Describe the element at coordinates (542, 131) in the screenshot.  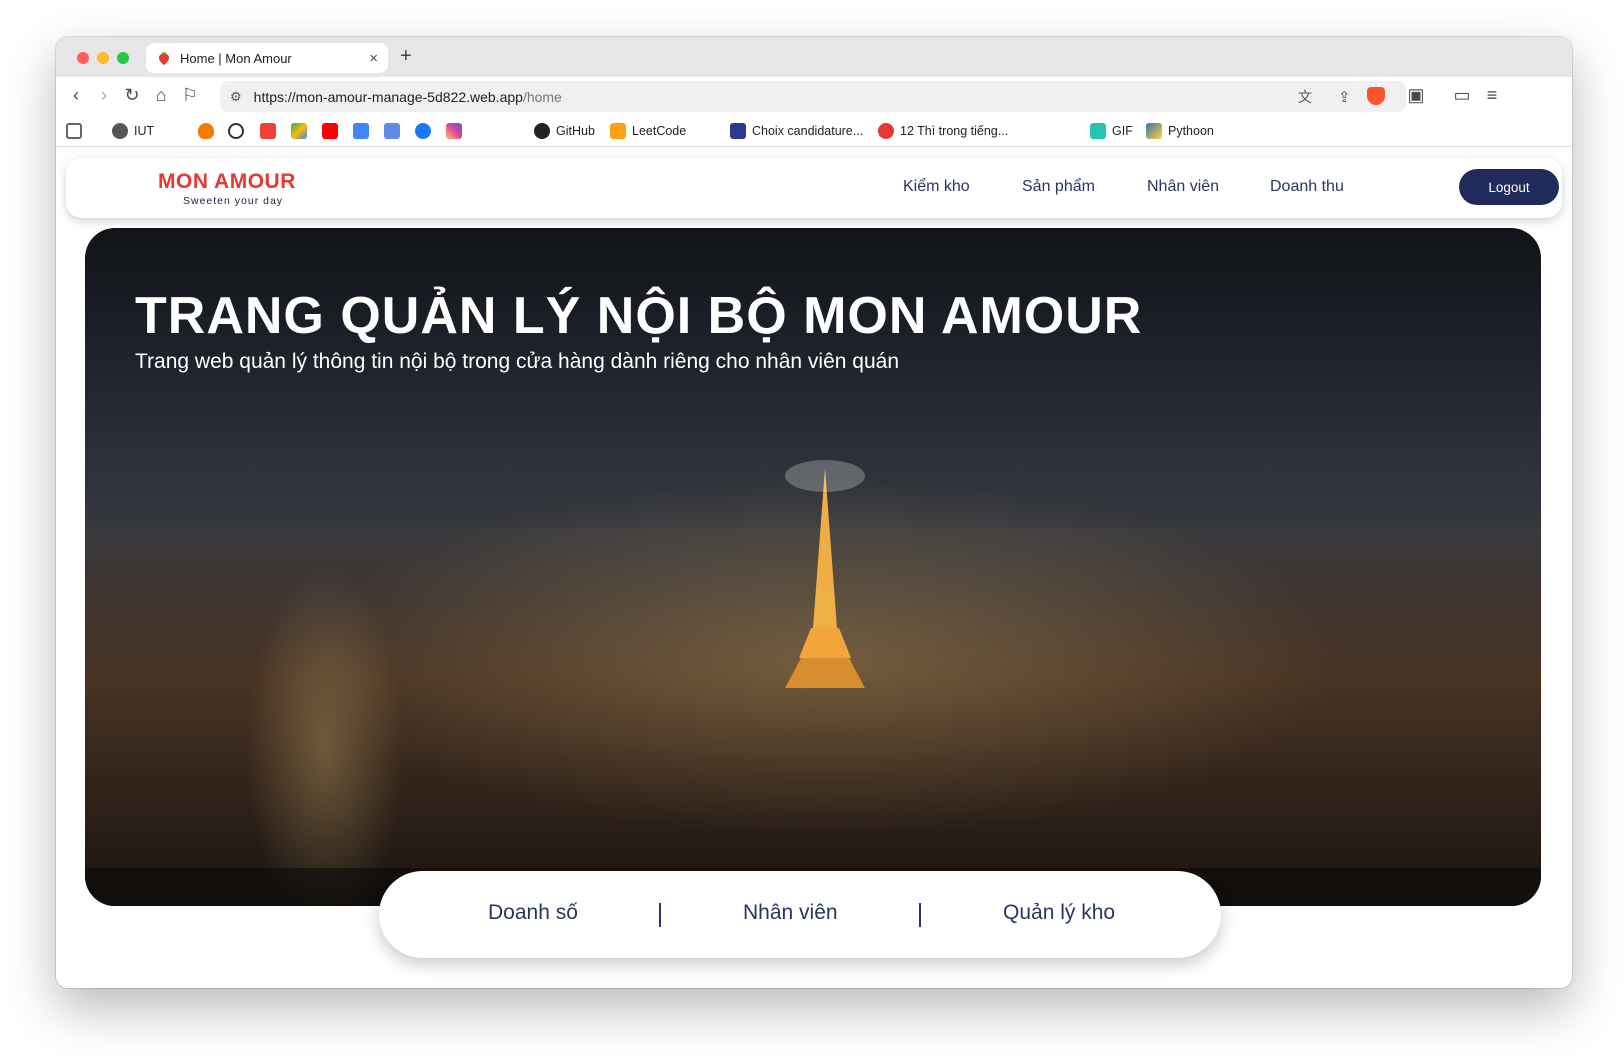
I see `github-icon` at that location.